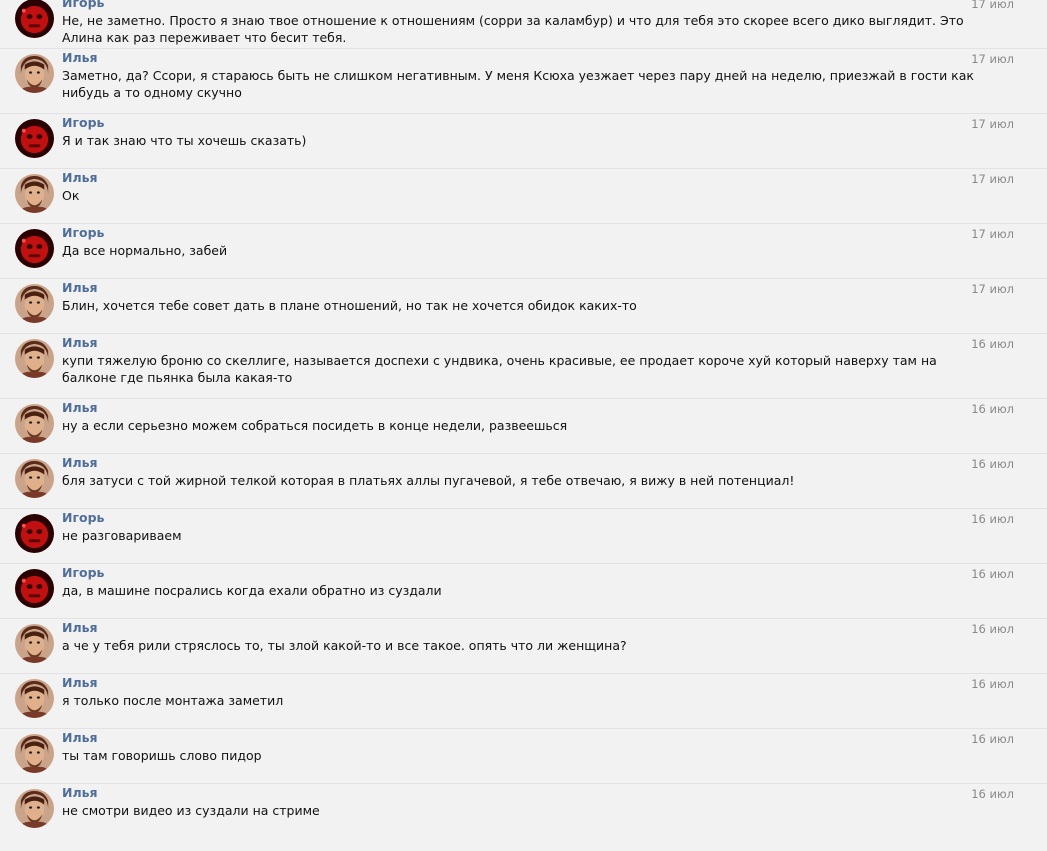 This screenshot has width=1047, height=851. Describe the element at coordinates (191, 810) in the screenshot. I see `message-text: не смотри видео из суздали на стриме` at that location.